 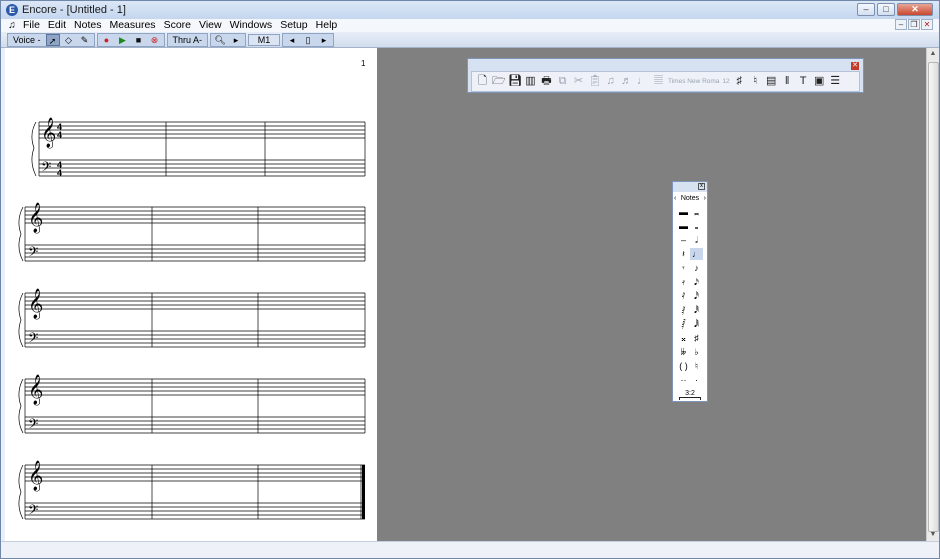 What do you see at coordinates (755, 81) in the screenshot?
I see `key-signature-icon: ♮` at bounding box center [755, 81].